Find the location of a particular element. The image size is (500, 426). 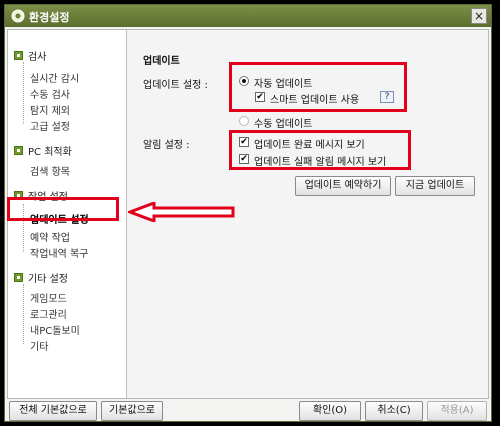

sidebar-group-etc: 기타 설정 is located at coordinates (41, 277).